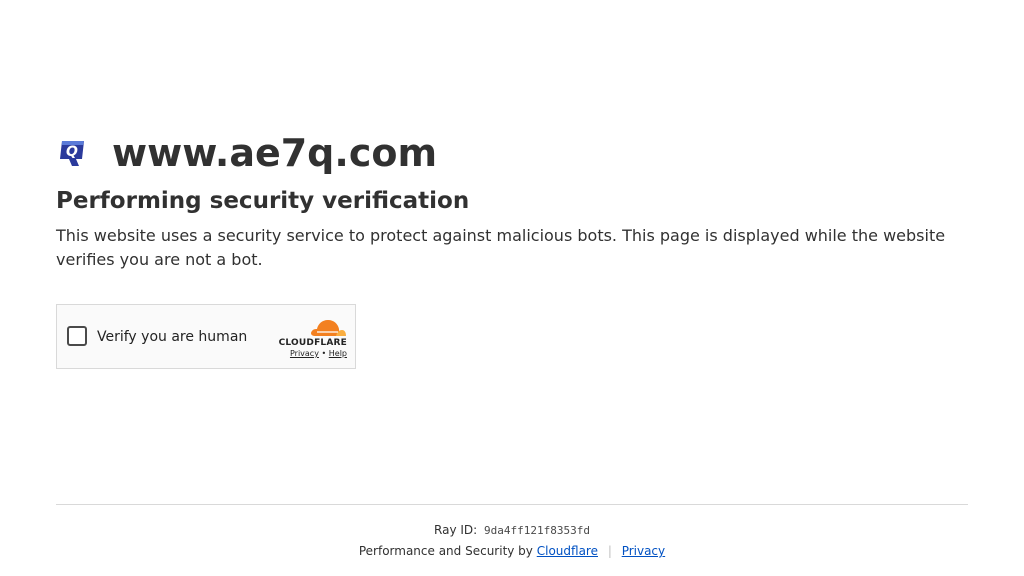 The image size is (1024, 576). I want to click on widget-privacy-link: Privacy, so click(304, 353).